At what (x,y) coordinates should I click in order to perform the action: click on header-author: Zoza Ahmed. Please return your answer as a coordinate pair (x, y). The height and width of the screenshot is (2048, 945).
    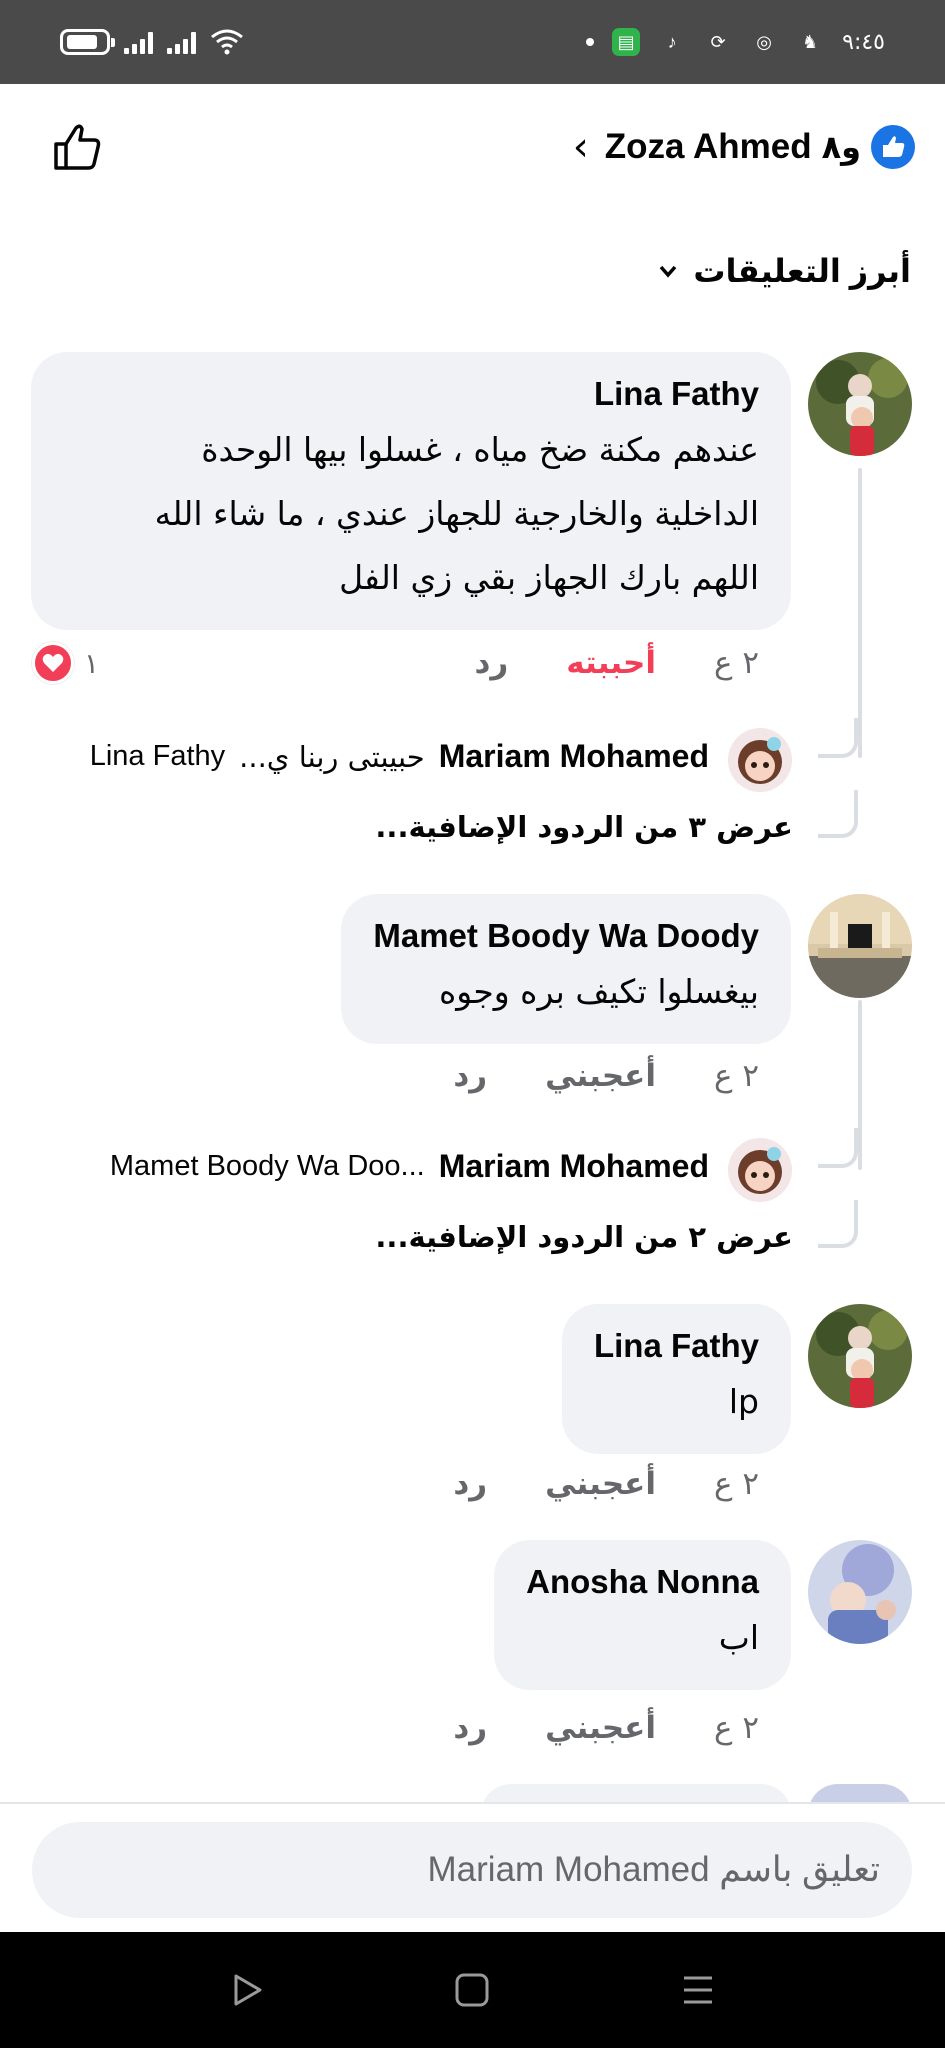
    Looking at the image, I should click on (708, 147).